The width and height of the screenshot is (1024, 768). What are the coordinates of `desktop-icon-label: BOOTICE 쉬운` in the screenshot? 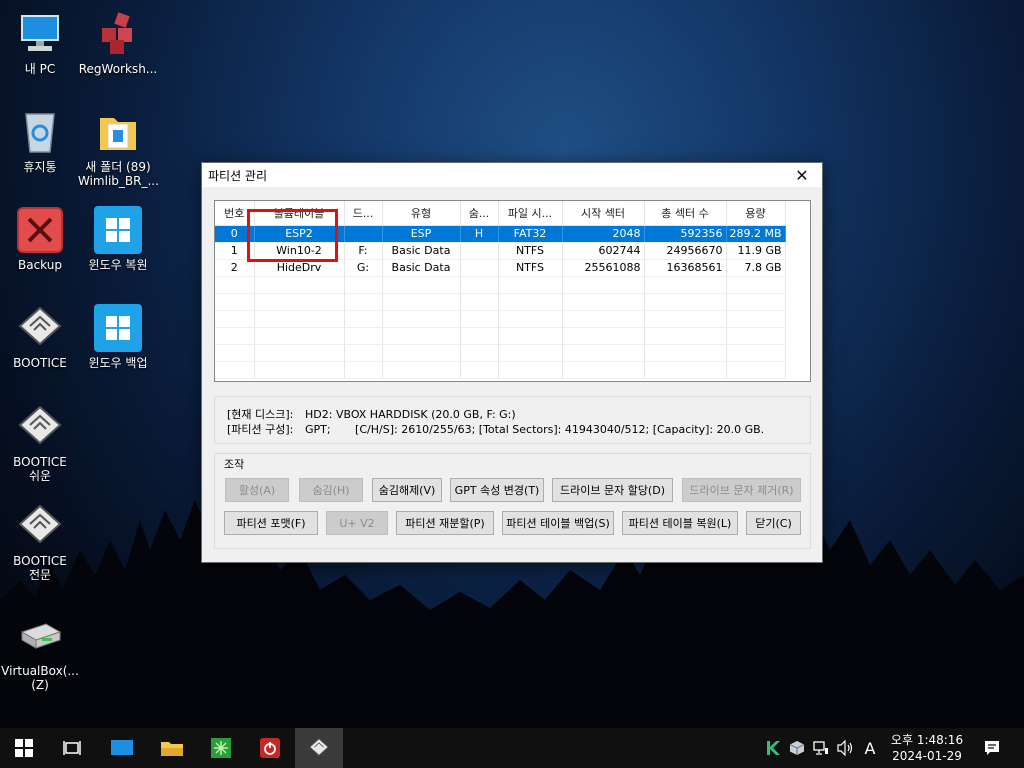 It's located at (40, 469).